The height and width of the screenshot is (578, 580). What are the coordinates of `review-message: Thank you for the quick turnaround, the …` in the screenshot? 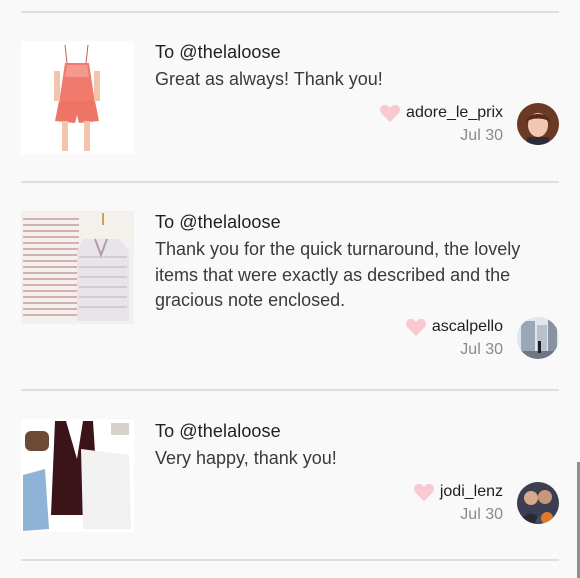 It's located at (338, 274).